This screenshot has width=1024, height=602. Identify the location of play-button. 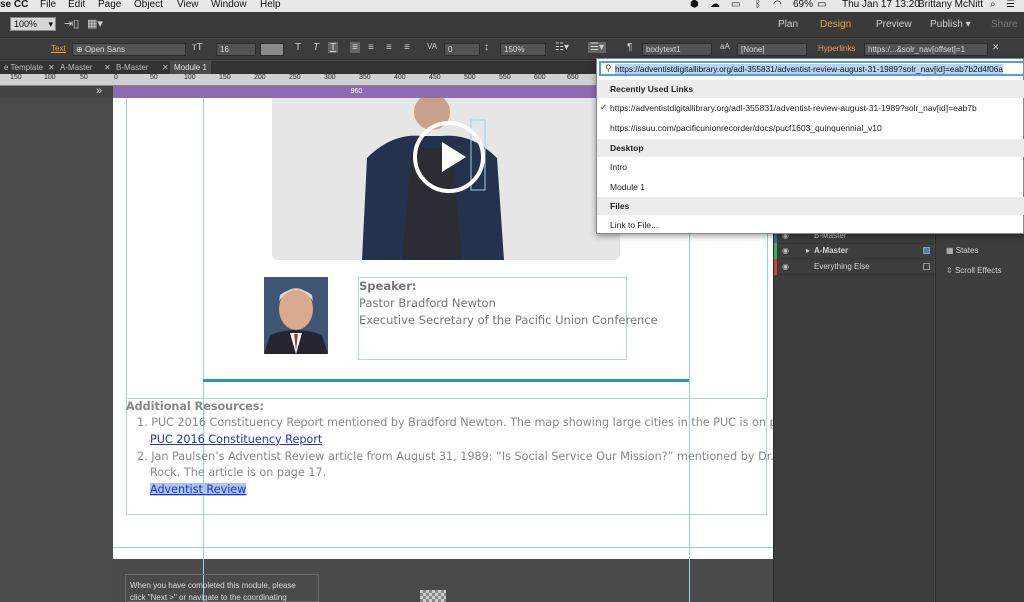
(449, 157).